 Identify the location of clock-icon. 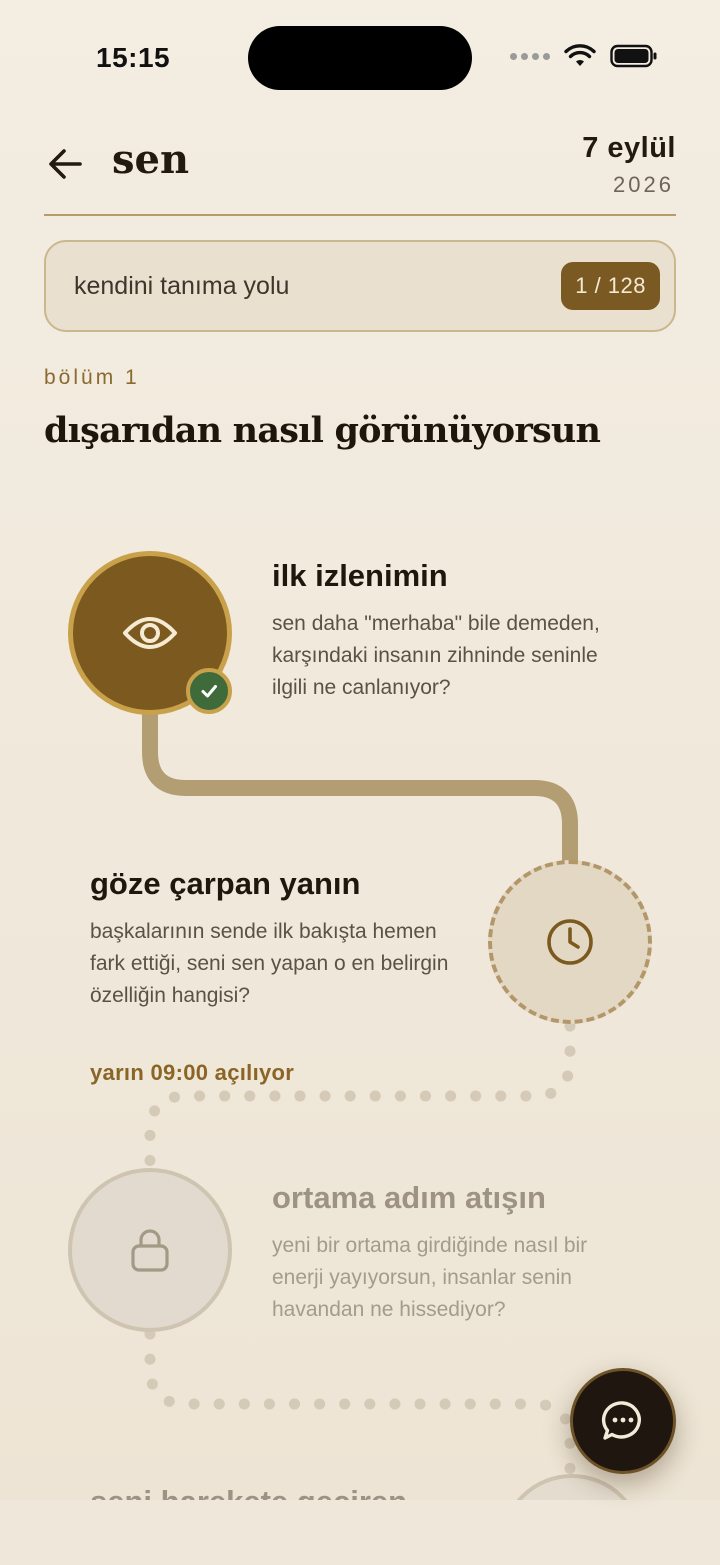
(570, 942).